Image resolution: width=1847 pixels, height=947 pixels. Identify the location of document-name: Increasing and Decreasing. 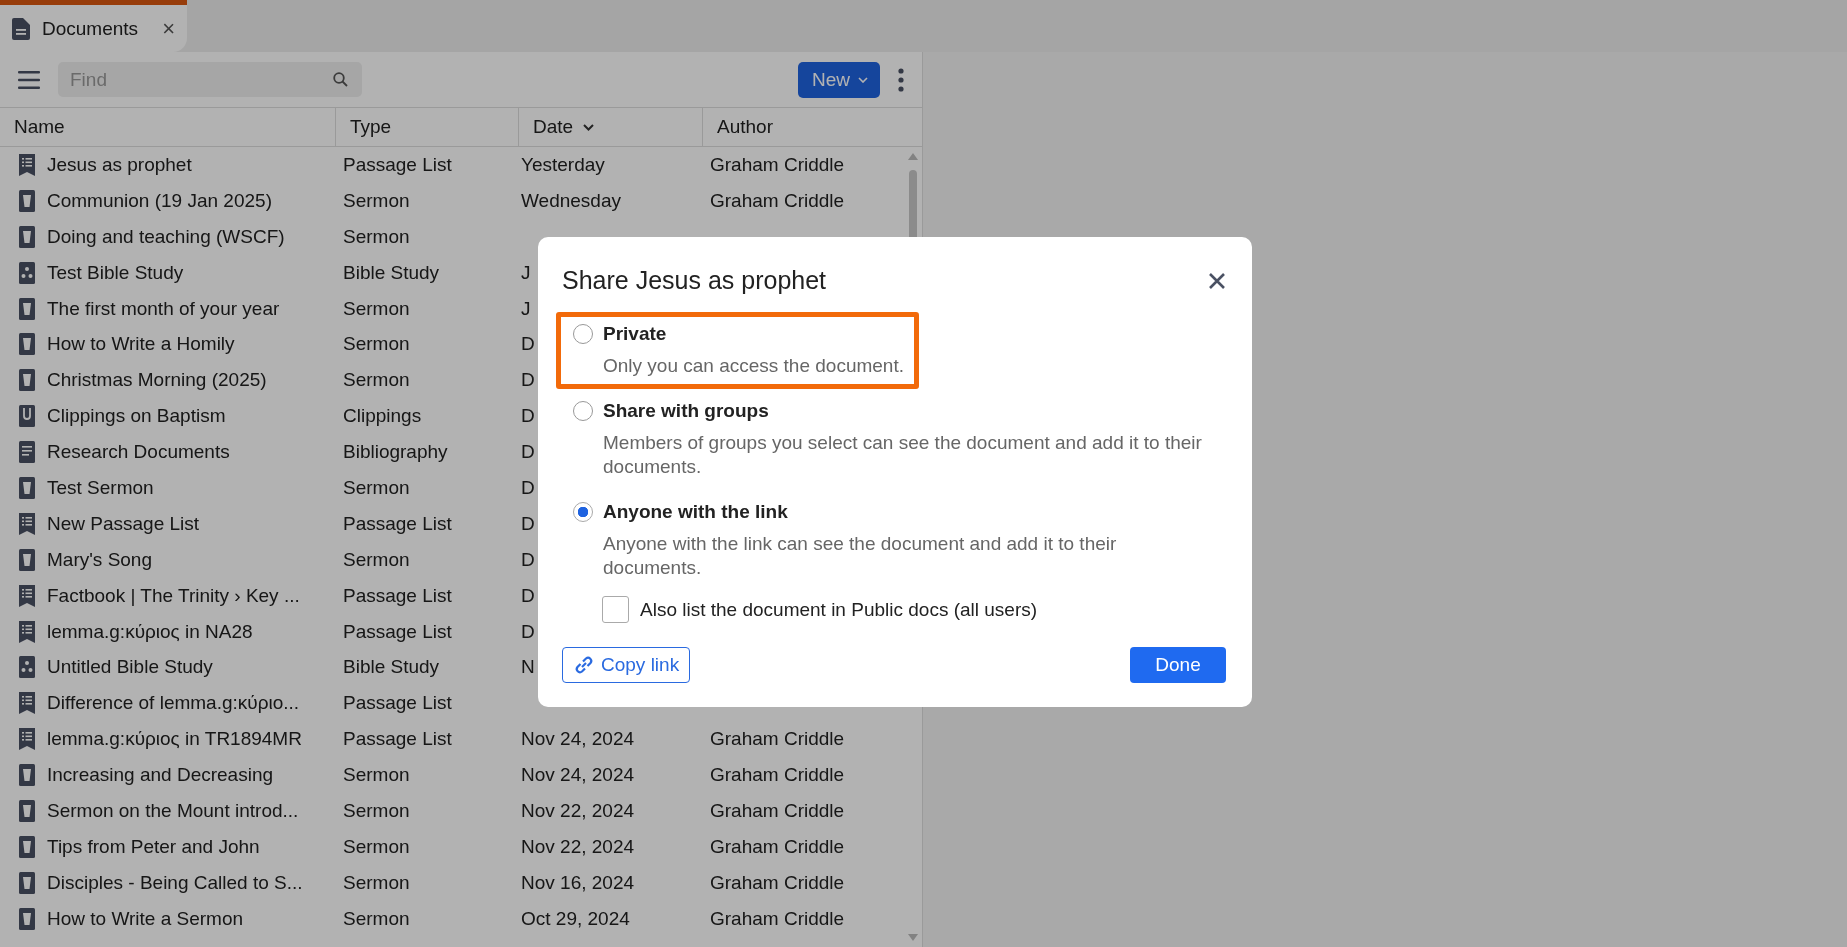
(160, 775).